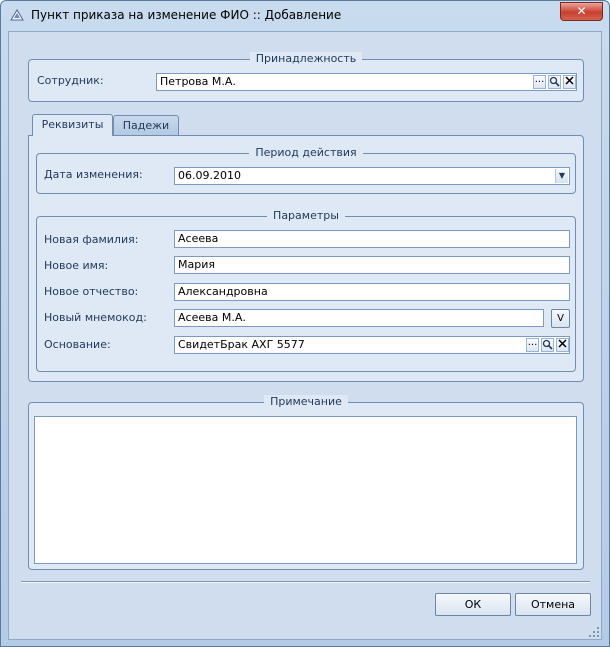 Image resolution: width=610 pixels, height=647 pixels. I want to click on date-change-value: 06.09.2010, so click(209, 175).